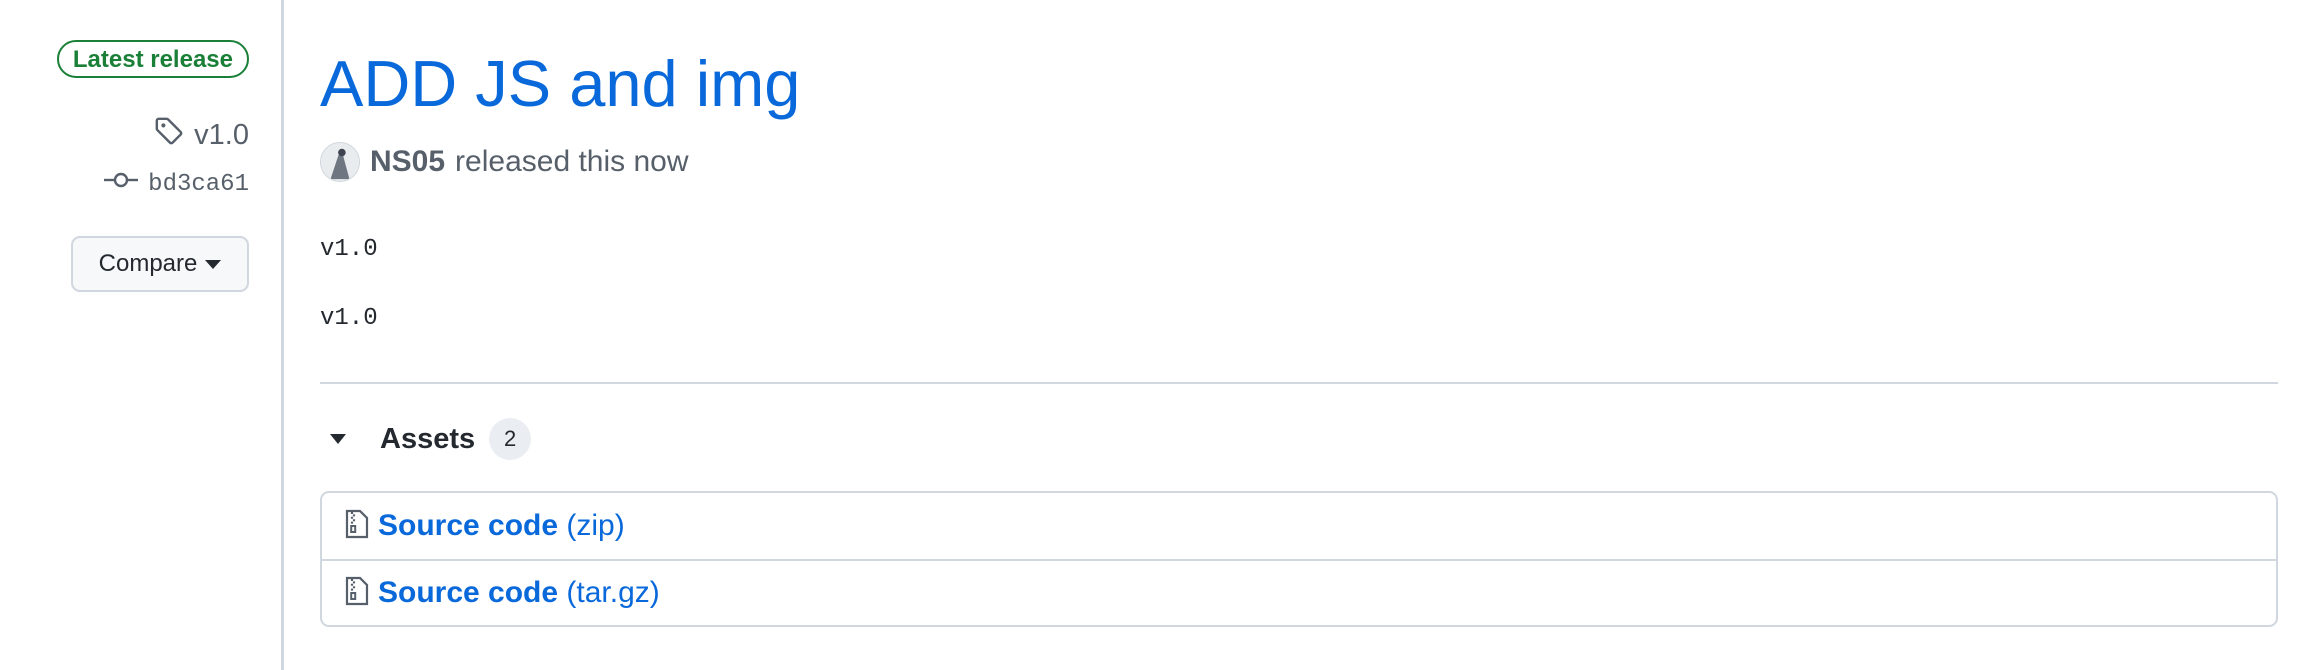 Image resolution: width=2308 pixels, height=670 pixels. I want to click on avatar, so click(340, 162).